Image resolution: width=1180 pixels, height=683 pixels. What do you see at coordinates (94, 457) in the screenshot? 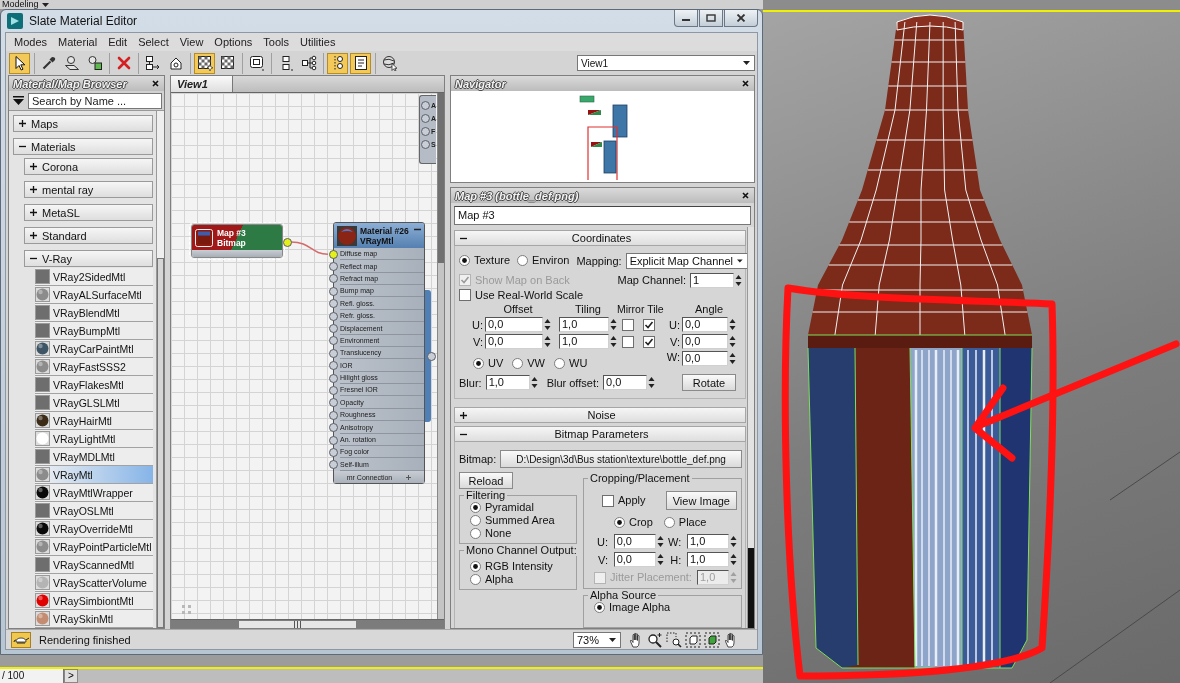
I see `list-item: VRayMDLMtl` at bounding box center [94, 457].